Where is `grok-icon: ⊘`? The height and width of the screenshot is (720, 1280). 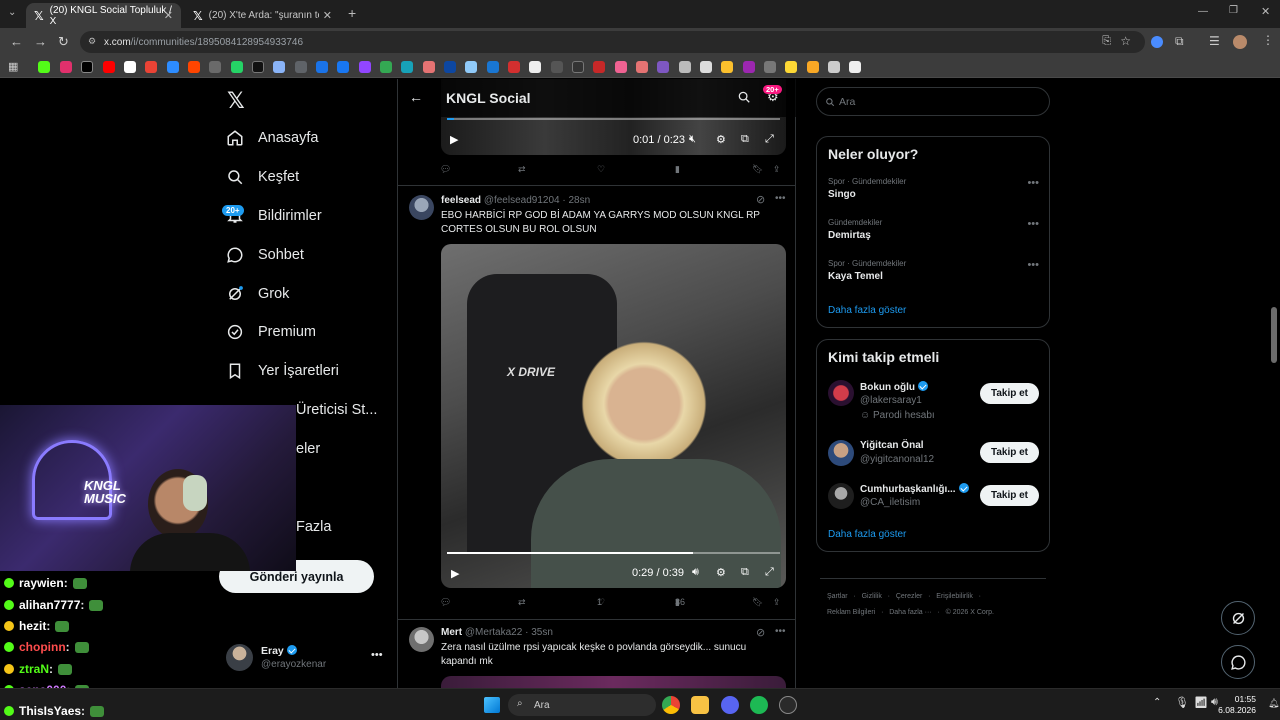
grok-icon: ⊘ is located at coordinates (760, 632).